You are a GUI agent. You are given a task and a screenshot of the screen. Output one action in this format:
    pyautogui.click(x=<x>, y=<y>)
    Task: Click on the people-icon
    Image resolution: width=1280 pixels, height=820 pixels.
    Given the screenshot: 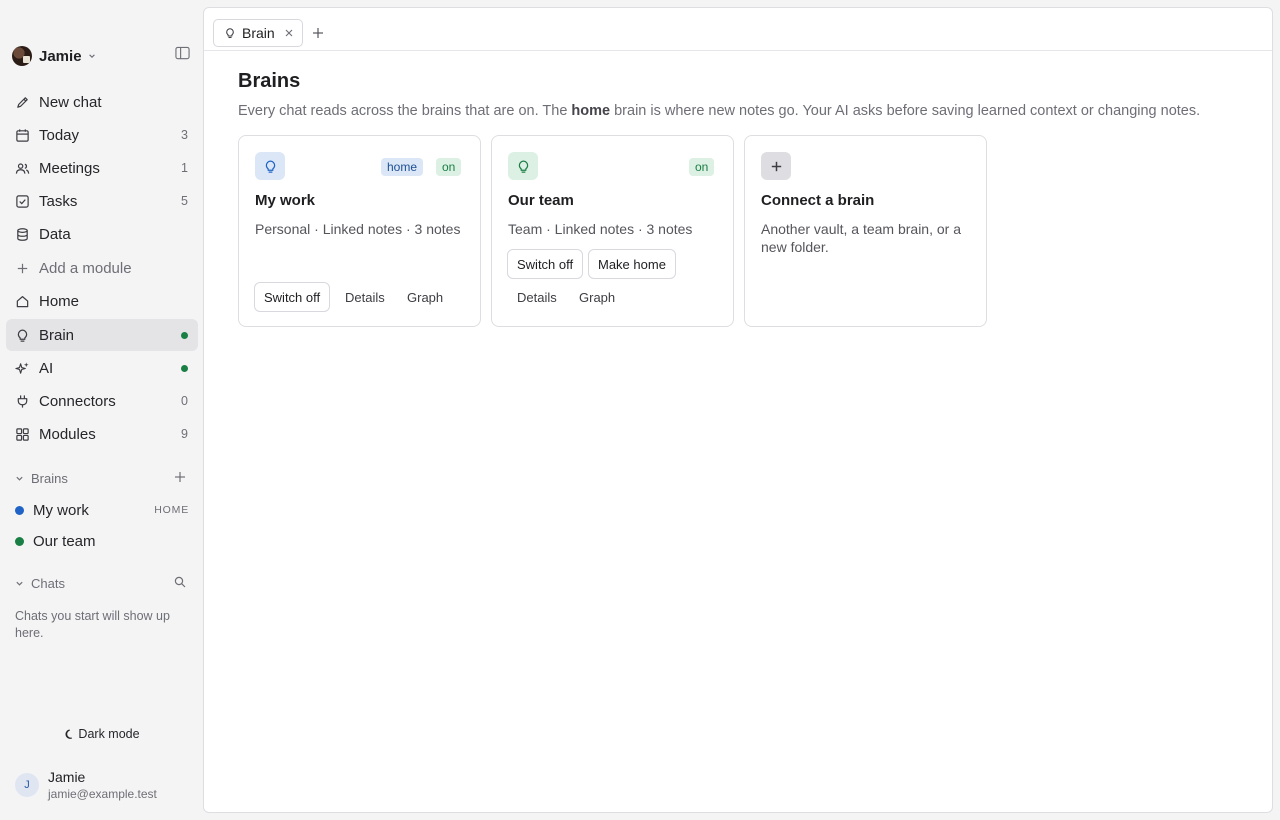 What is the action you would take?
    pyautogui.click(x=22, y=168)
    